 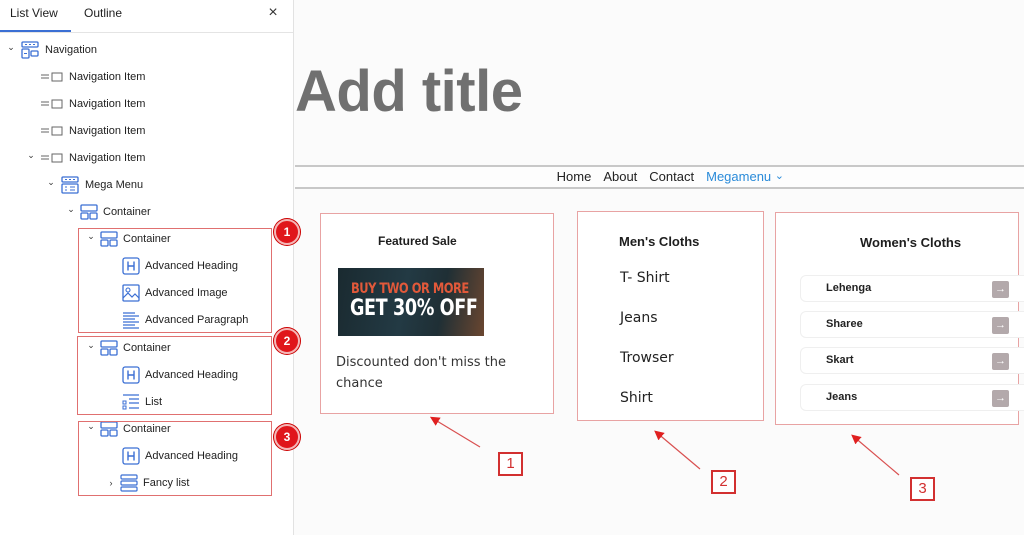 What do you see at coordinates (912, 397) in the screenshot?
I see `fancy-list-item: Jeans →` at bounding box center [912, 397].